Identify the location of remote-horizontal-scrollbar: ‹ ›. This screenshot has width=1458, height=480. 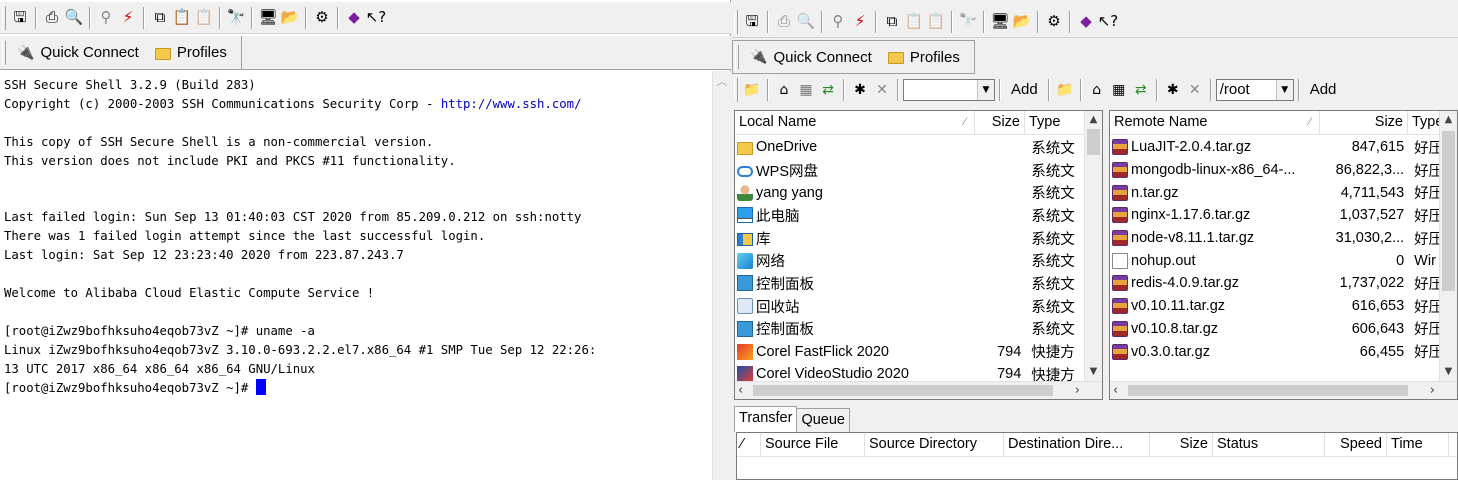
(1283, 390).